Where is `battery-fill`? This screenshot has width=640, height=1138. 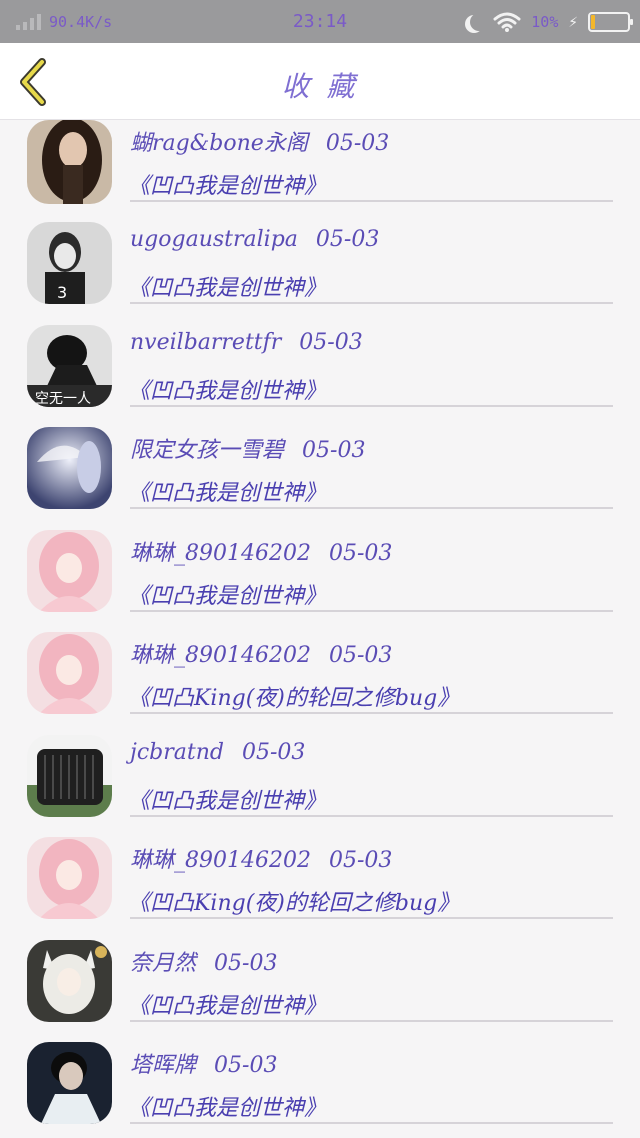 battery-fill is located at coordinates (593, 21).